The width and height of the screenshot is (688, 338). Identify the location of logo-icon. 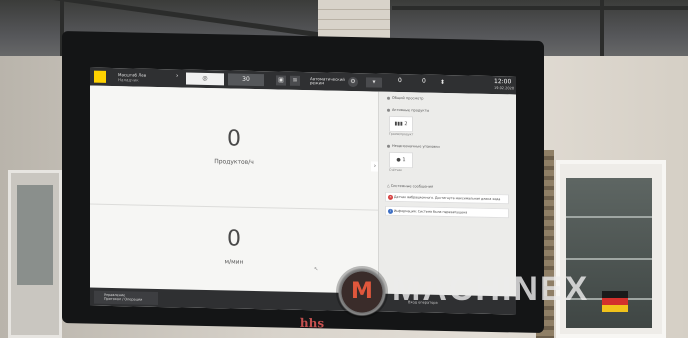
(100, 76).